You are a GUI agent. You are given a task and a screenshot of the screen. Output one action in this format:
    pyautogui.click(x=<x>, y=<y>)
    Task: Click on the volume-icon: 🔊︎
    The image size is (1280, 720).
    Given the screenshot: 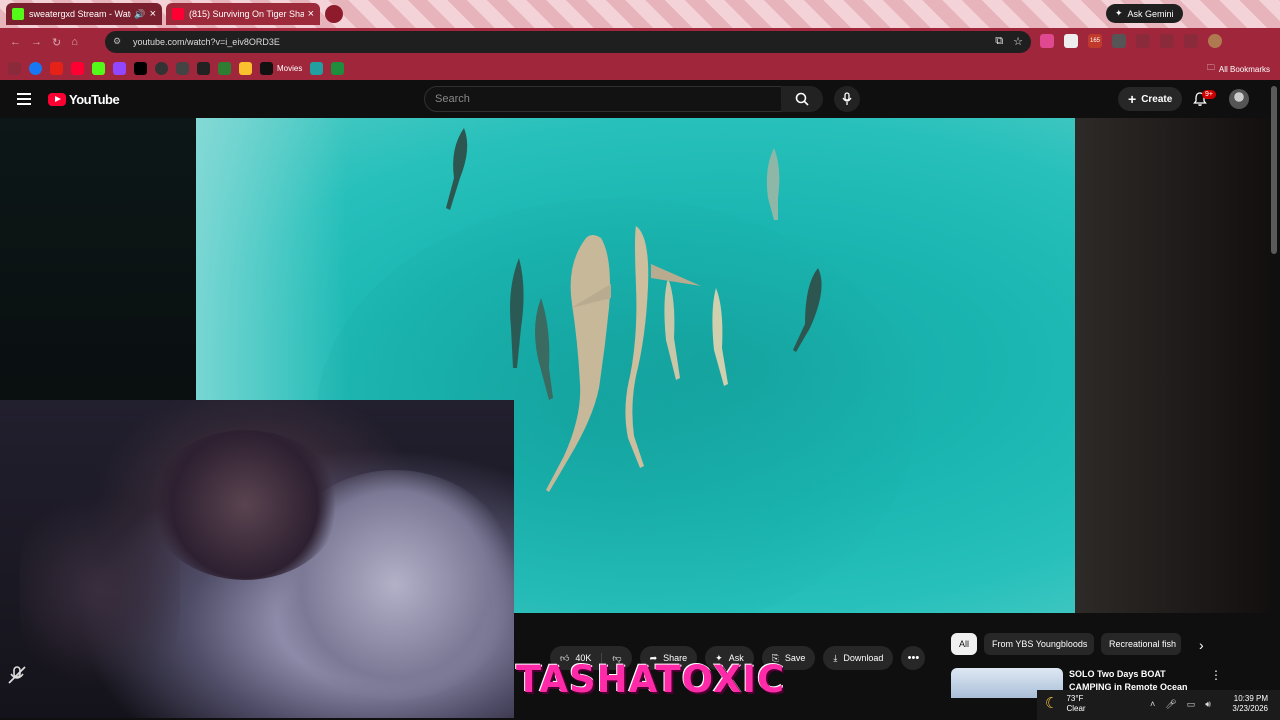 What is the action you would take?
    pyautogui.click(x=1208, y=704)
    